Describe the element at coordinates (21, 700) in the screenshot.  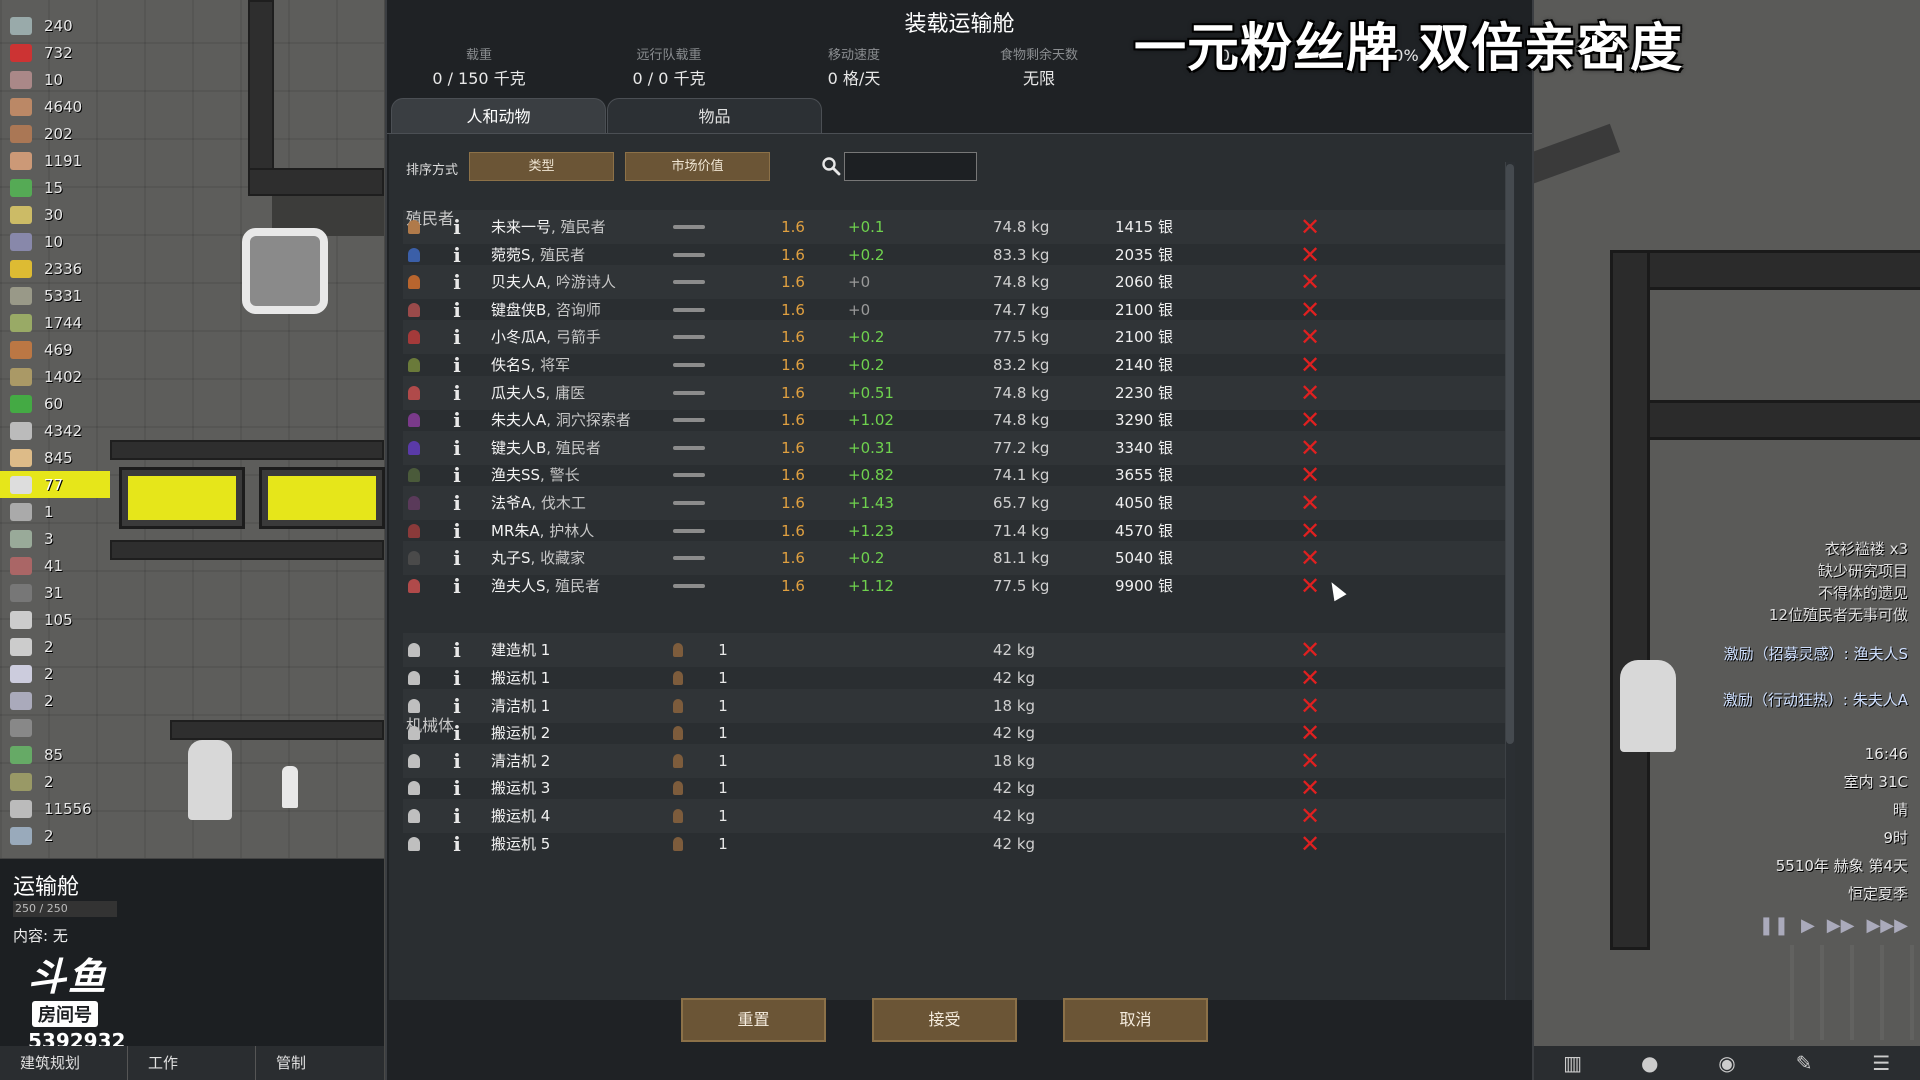
I see `armor-icon` at that location.